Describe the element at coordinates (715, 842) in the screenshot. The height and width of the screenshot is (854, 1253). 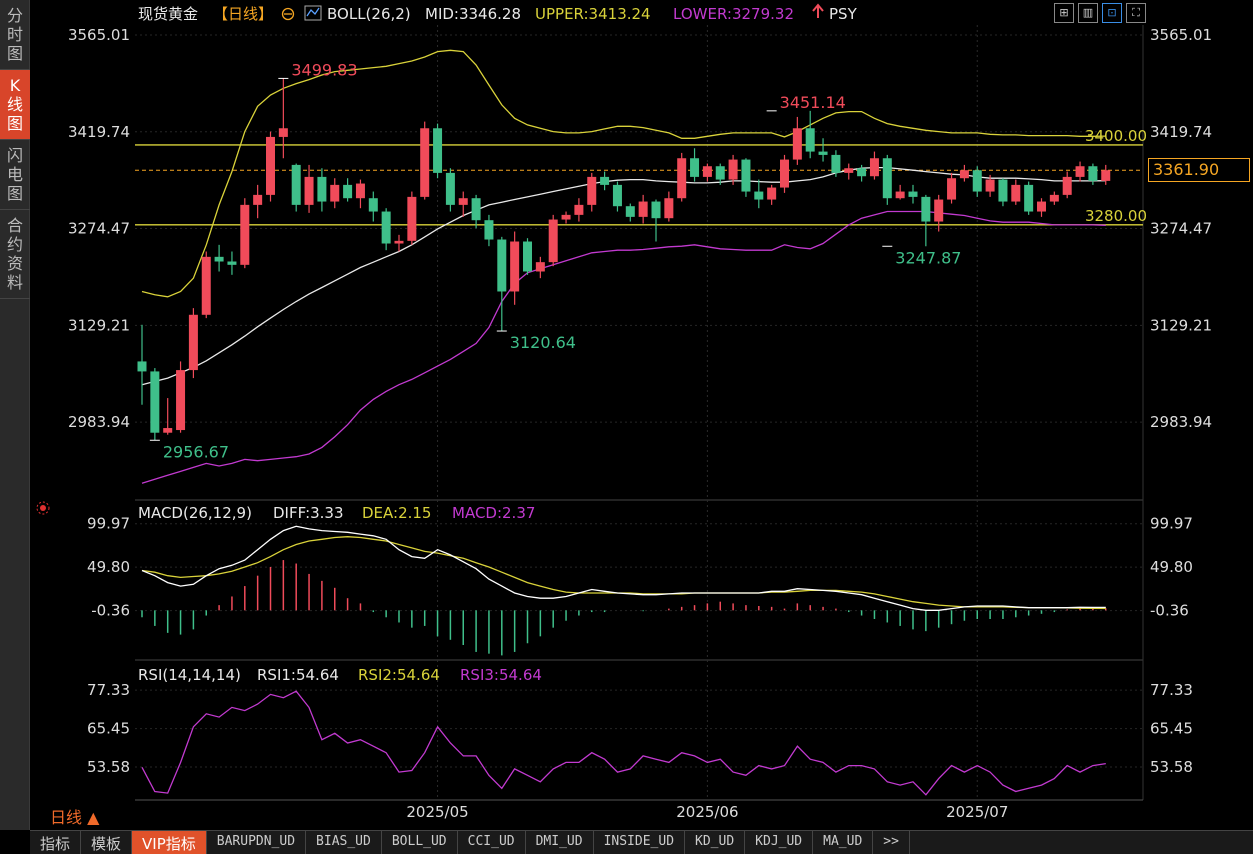
I see `indicator-tab-9: KD_UD` at that location.